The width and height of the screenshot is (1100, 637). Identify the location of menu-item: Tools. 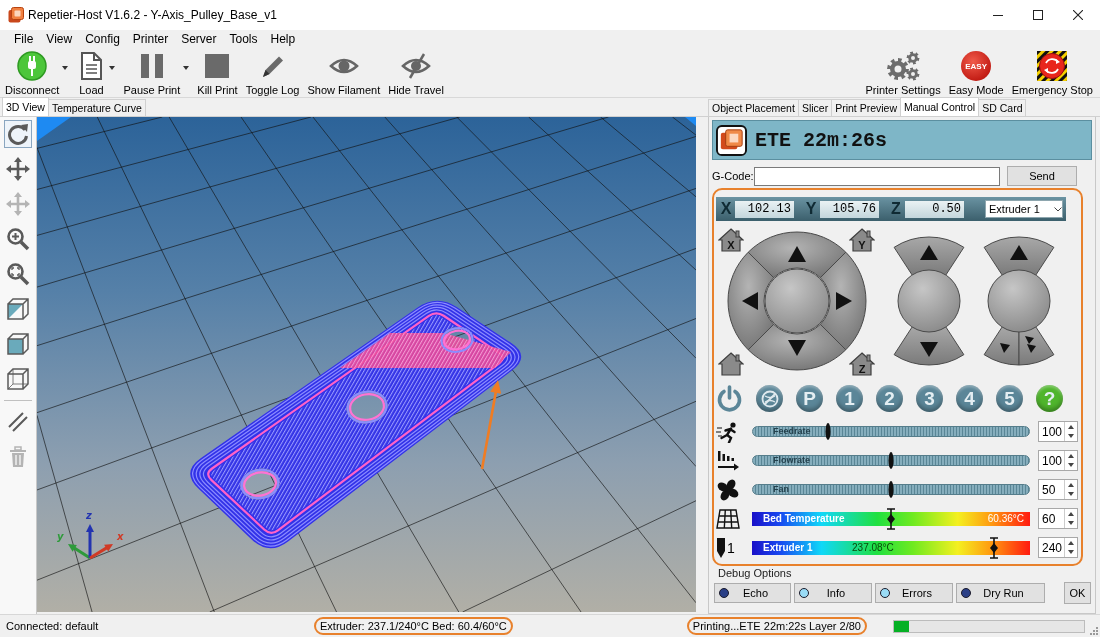
(243, 38).